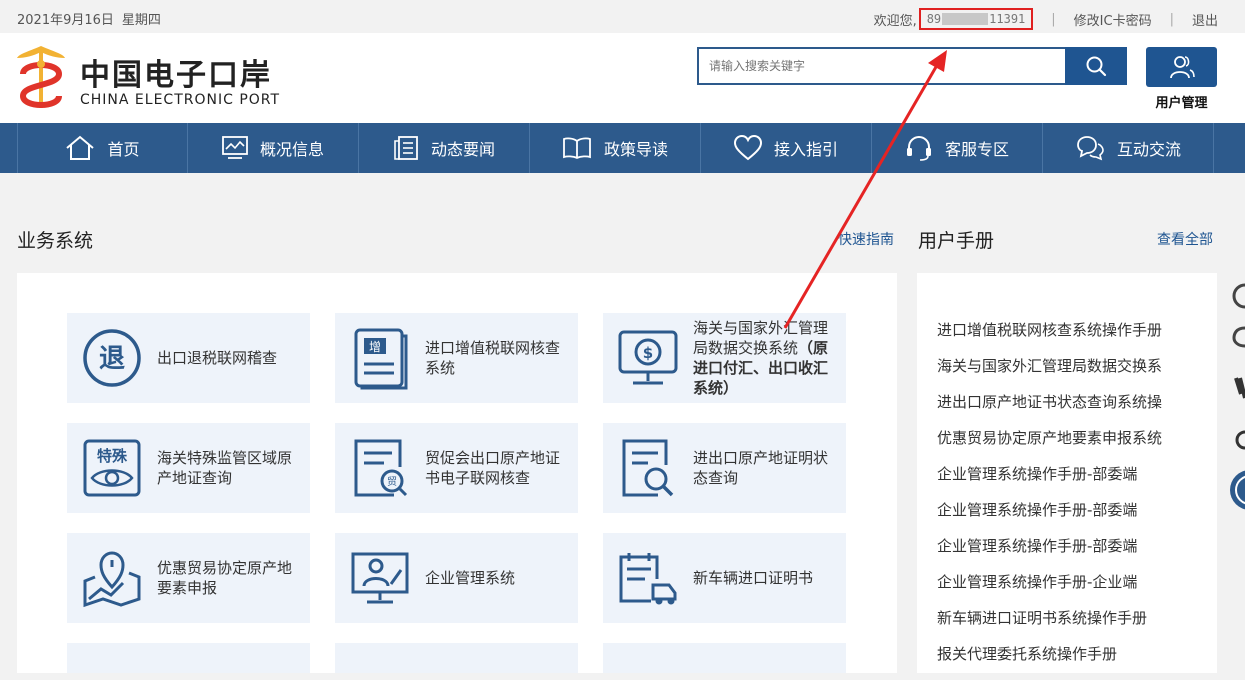  Describe the element at coordinates (112, 456) in the screenshot. I see `special-zone-icon-text: 特殊` at that location.